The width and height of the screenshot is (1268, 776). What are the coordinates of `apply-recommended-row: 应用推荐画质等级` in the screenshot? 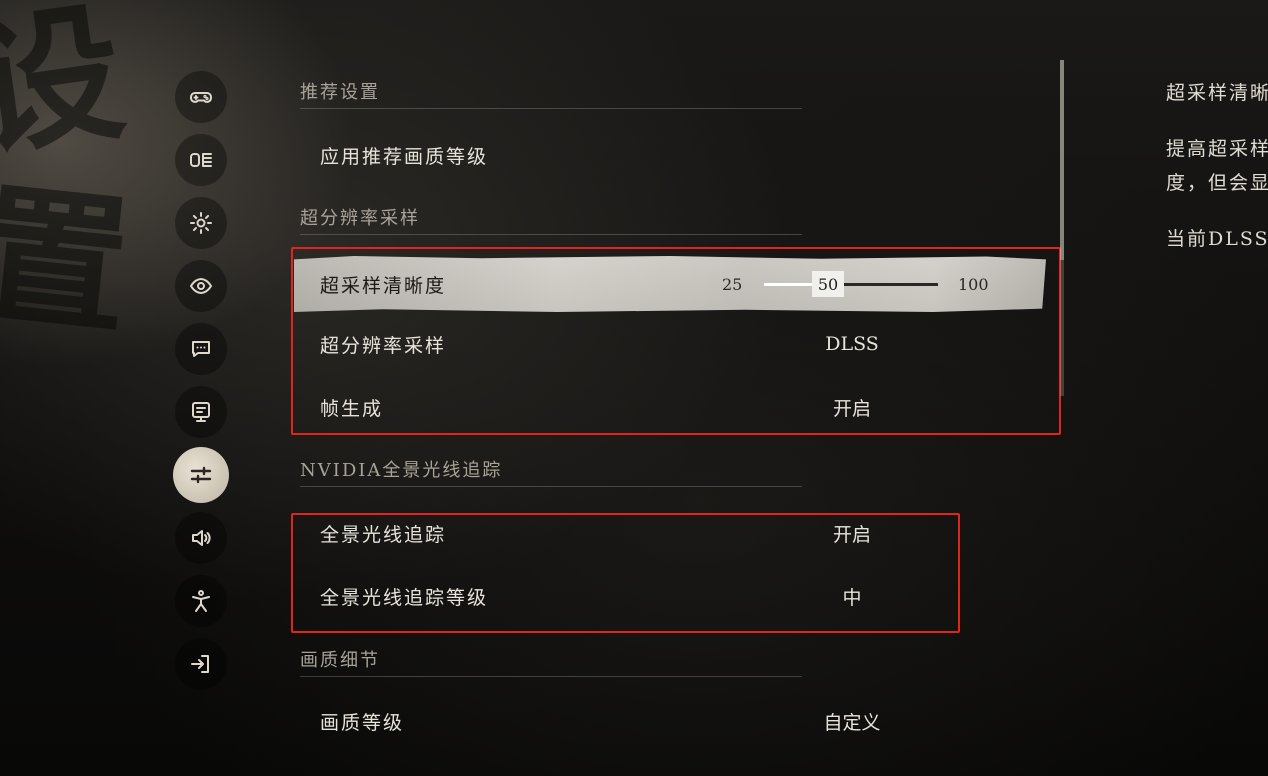 It's located at (670, 155).